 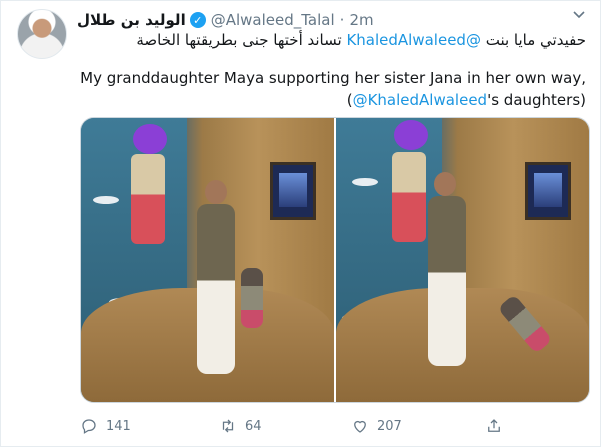 What do you see at coordinates (273, 20) in the screenshot?
I see `user-handle: @Alwaleed_Talal` at bounding box center [273, 20].